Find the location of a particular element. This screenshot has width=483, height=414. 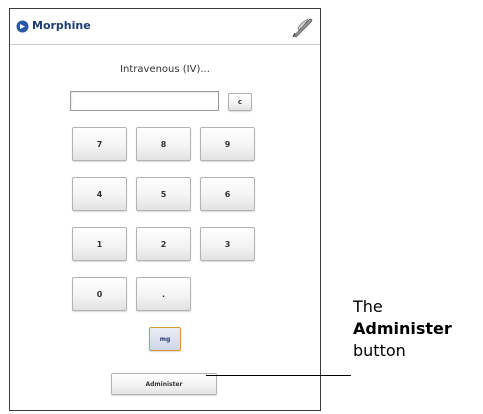

key-decimal: . is located at coordinates (163, 294).